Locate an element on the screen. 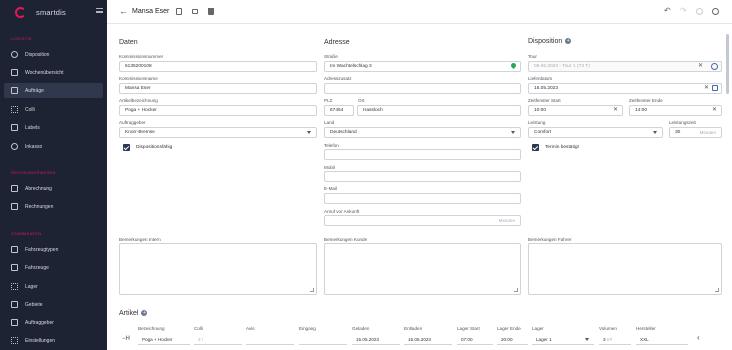 This screenshot has width=732, height=350. artikelbezeichnung-field: Poga + Hocker is located at coordinates (218, 110).